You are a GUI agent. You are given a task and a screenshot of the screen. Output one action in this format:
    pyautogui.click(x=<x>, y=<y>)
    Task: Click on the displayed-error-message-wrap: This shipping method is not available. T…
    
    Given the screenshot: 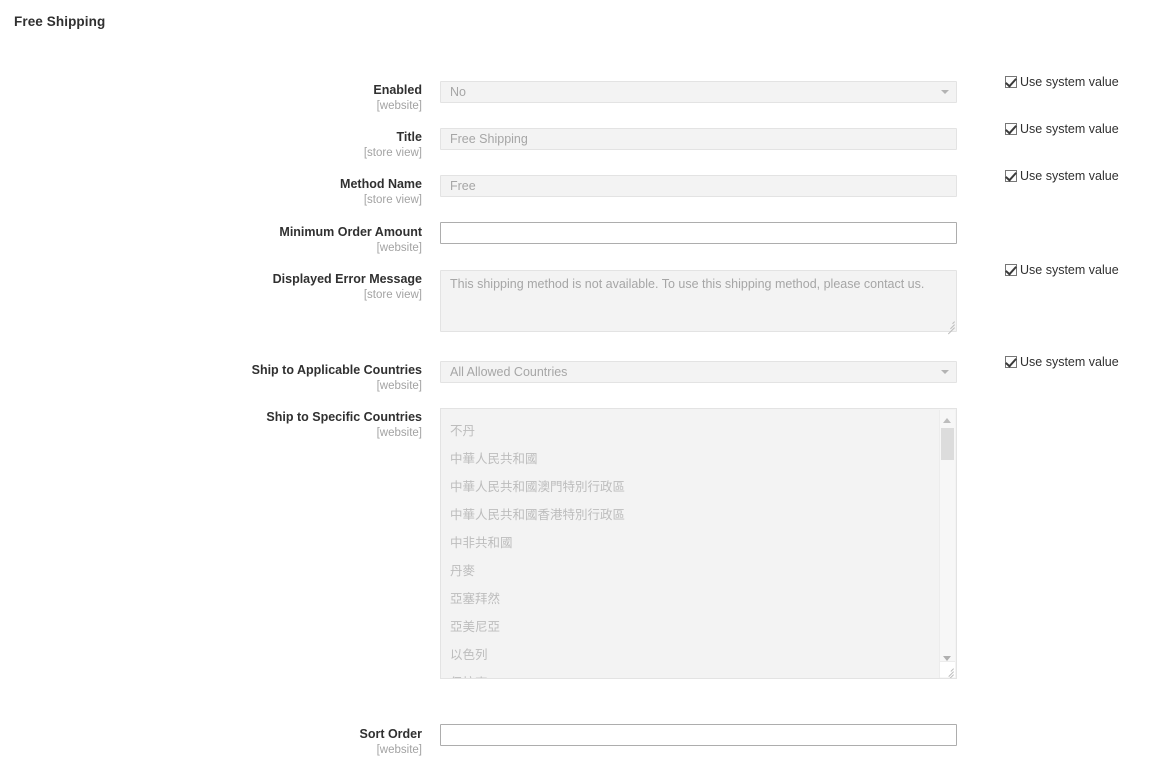 What is the action you would take?
    pyautogui.click(x=698, y=302)
    